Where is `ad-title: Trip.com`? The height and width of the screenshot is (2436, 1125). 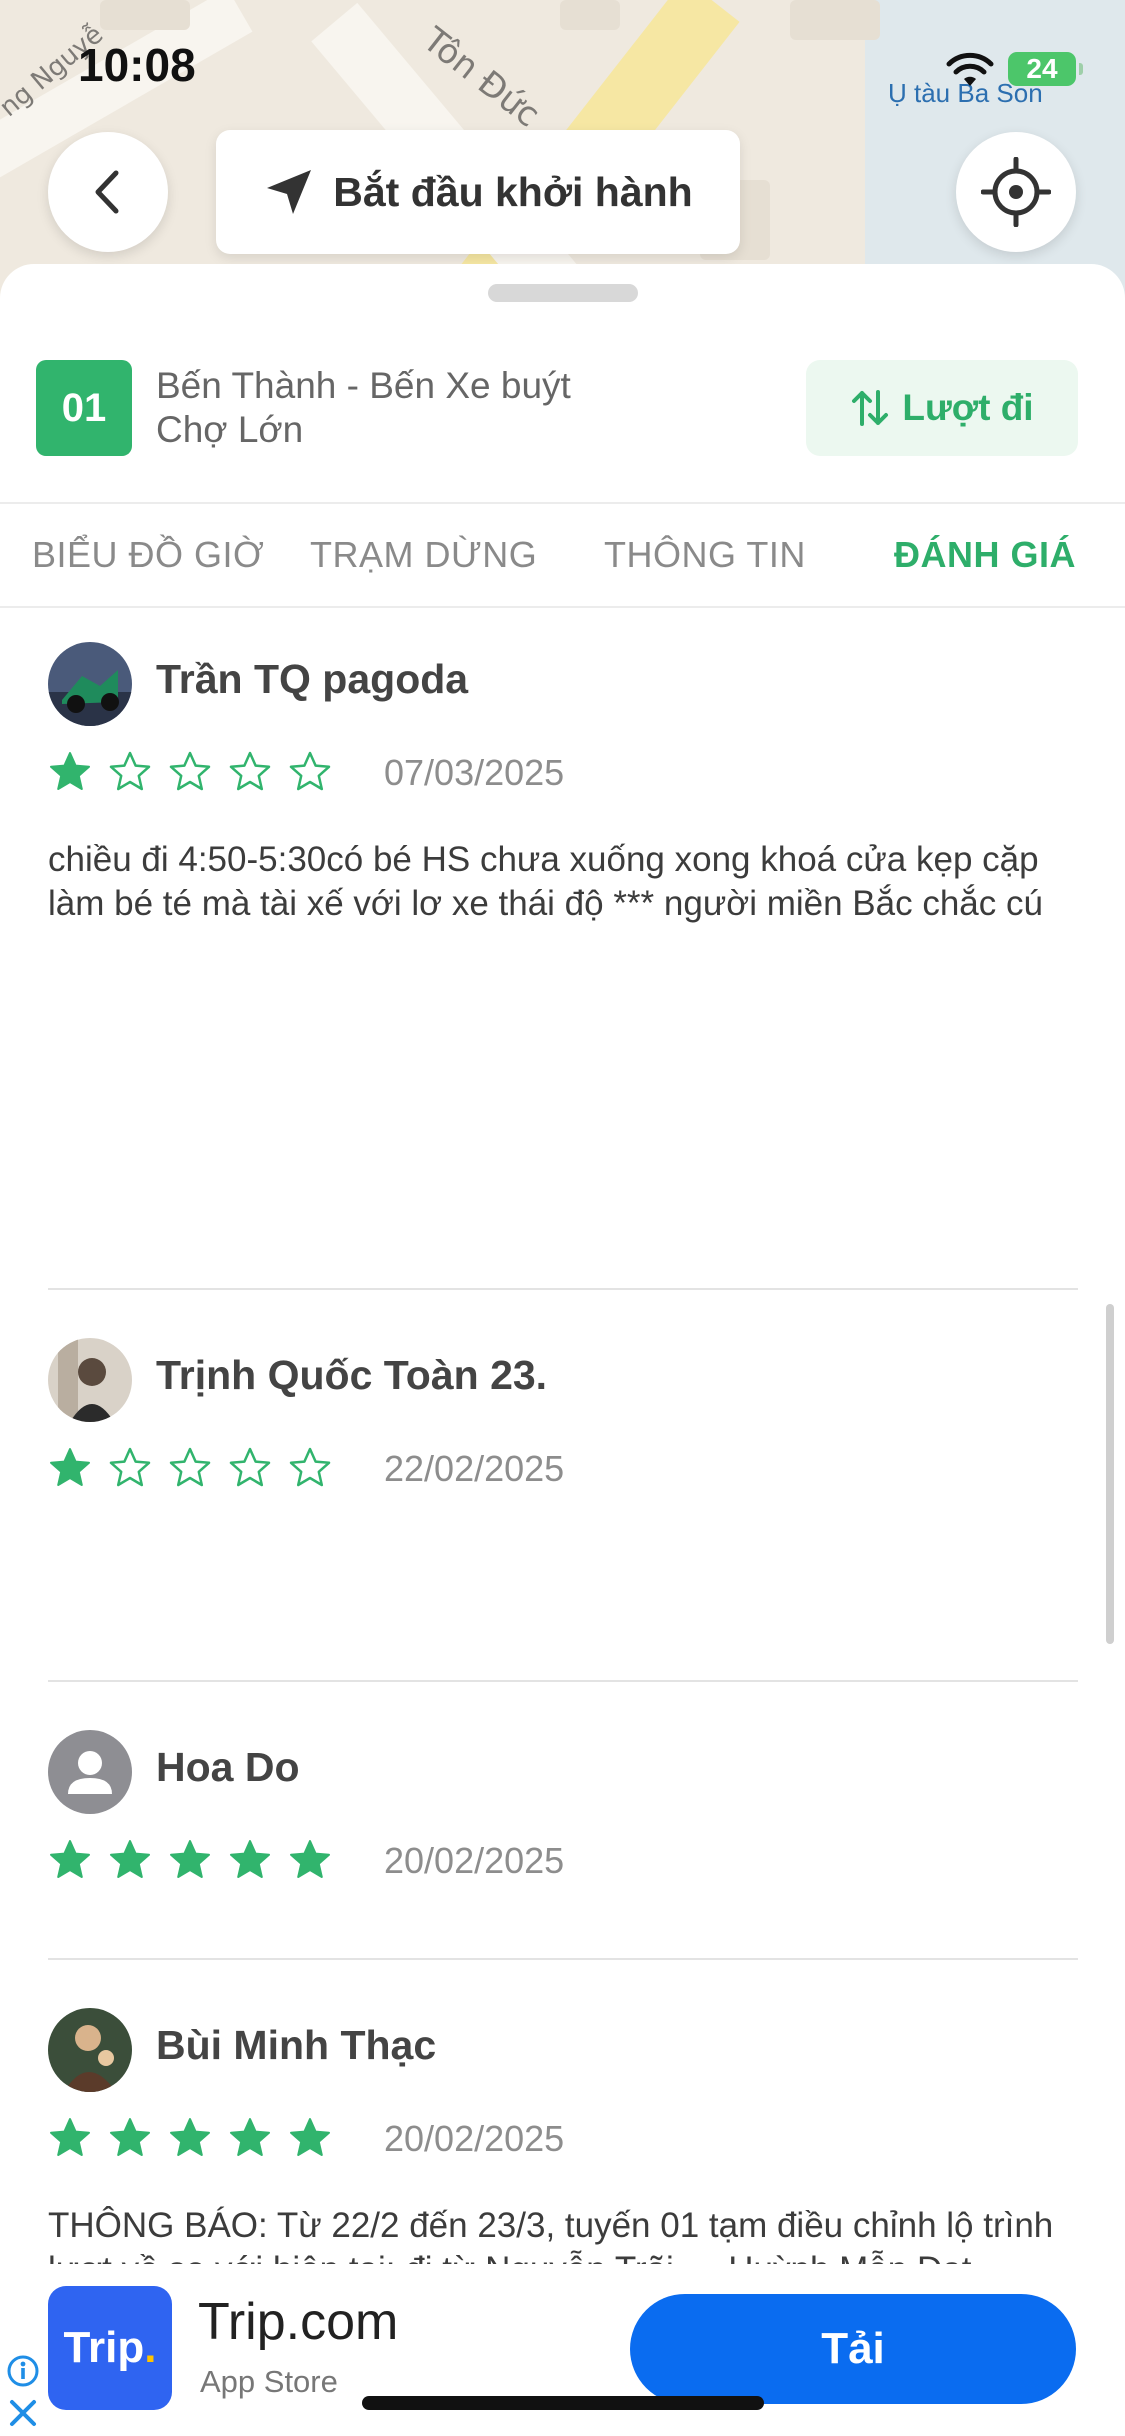 ad-title: Trip.com is located at coordinates (298, 2322).